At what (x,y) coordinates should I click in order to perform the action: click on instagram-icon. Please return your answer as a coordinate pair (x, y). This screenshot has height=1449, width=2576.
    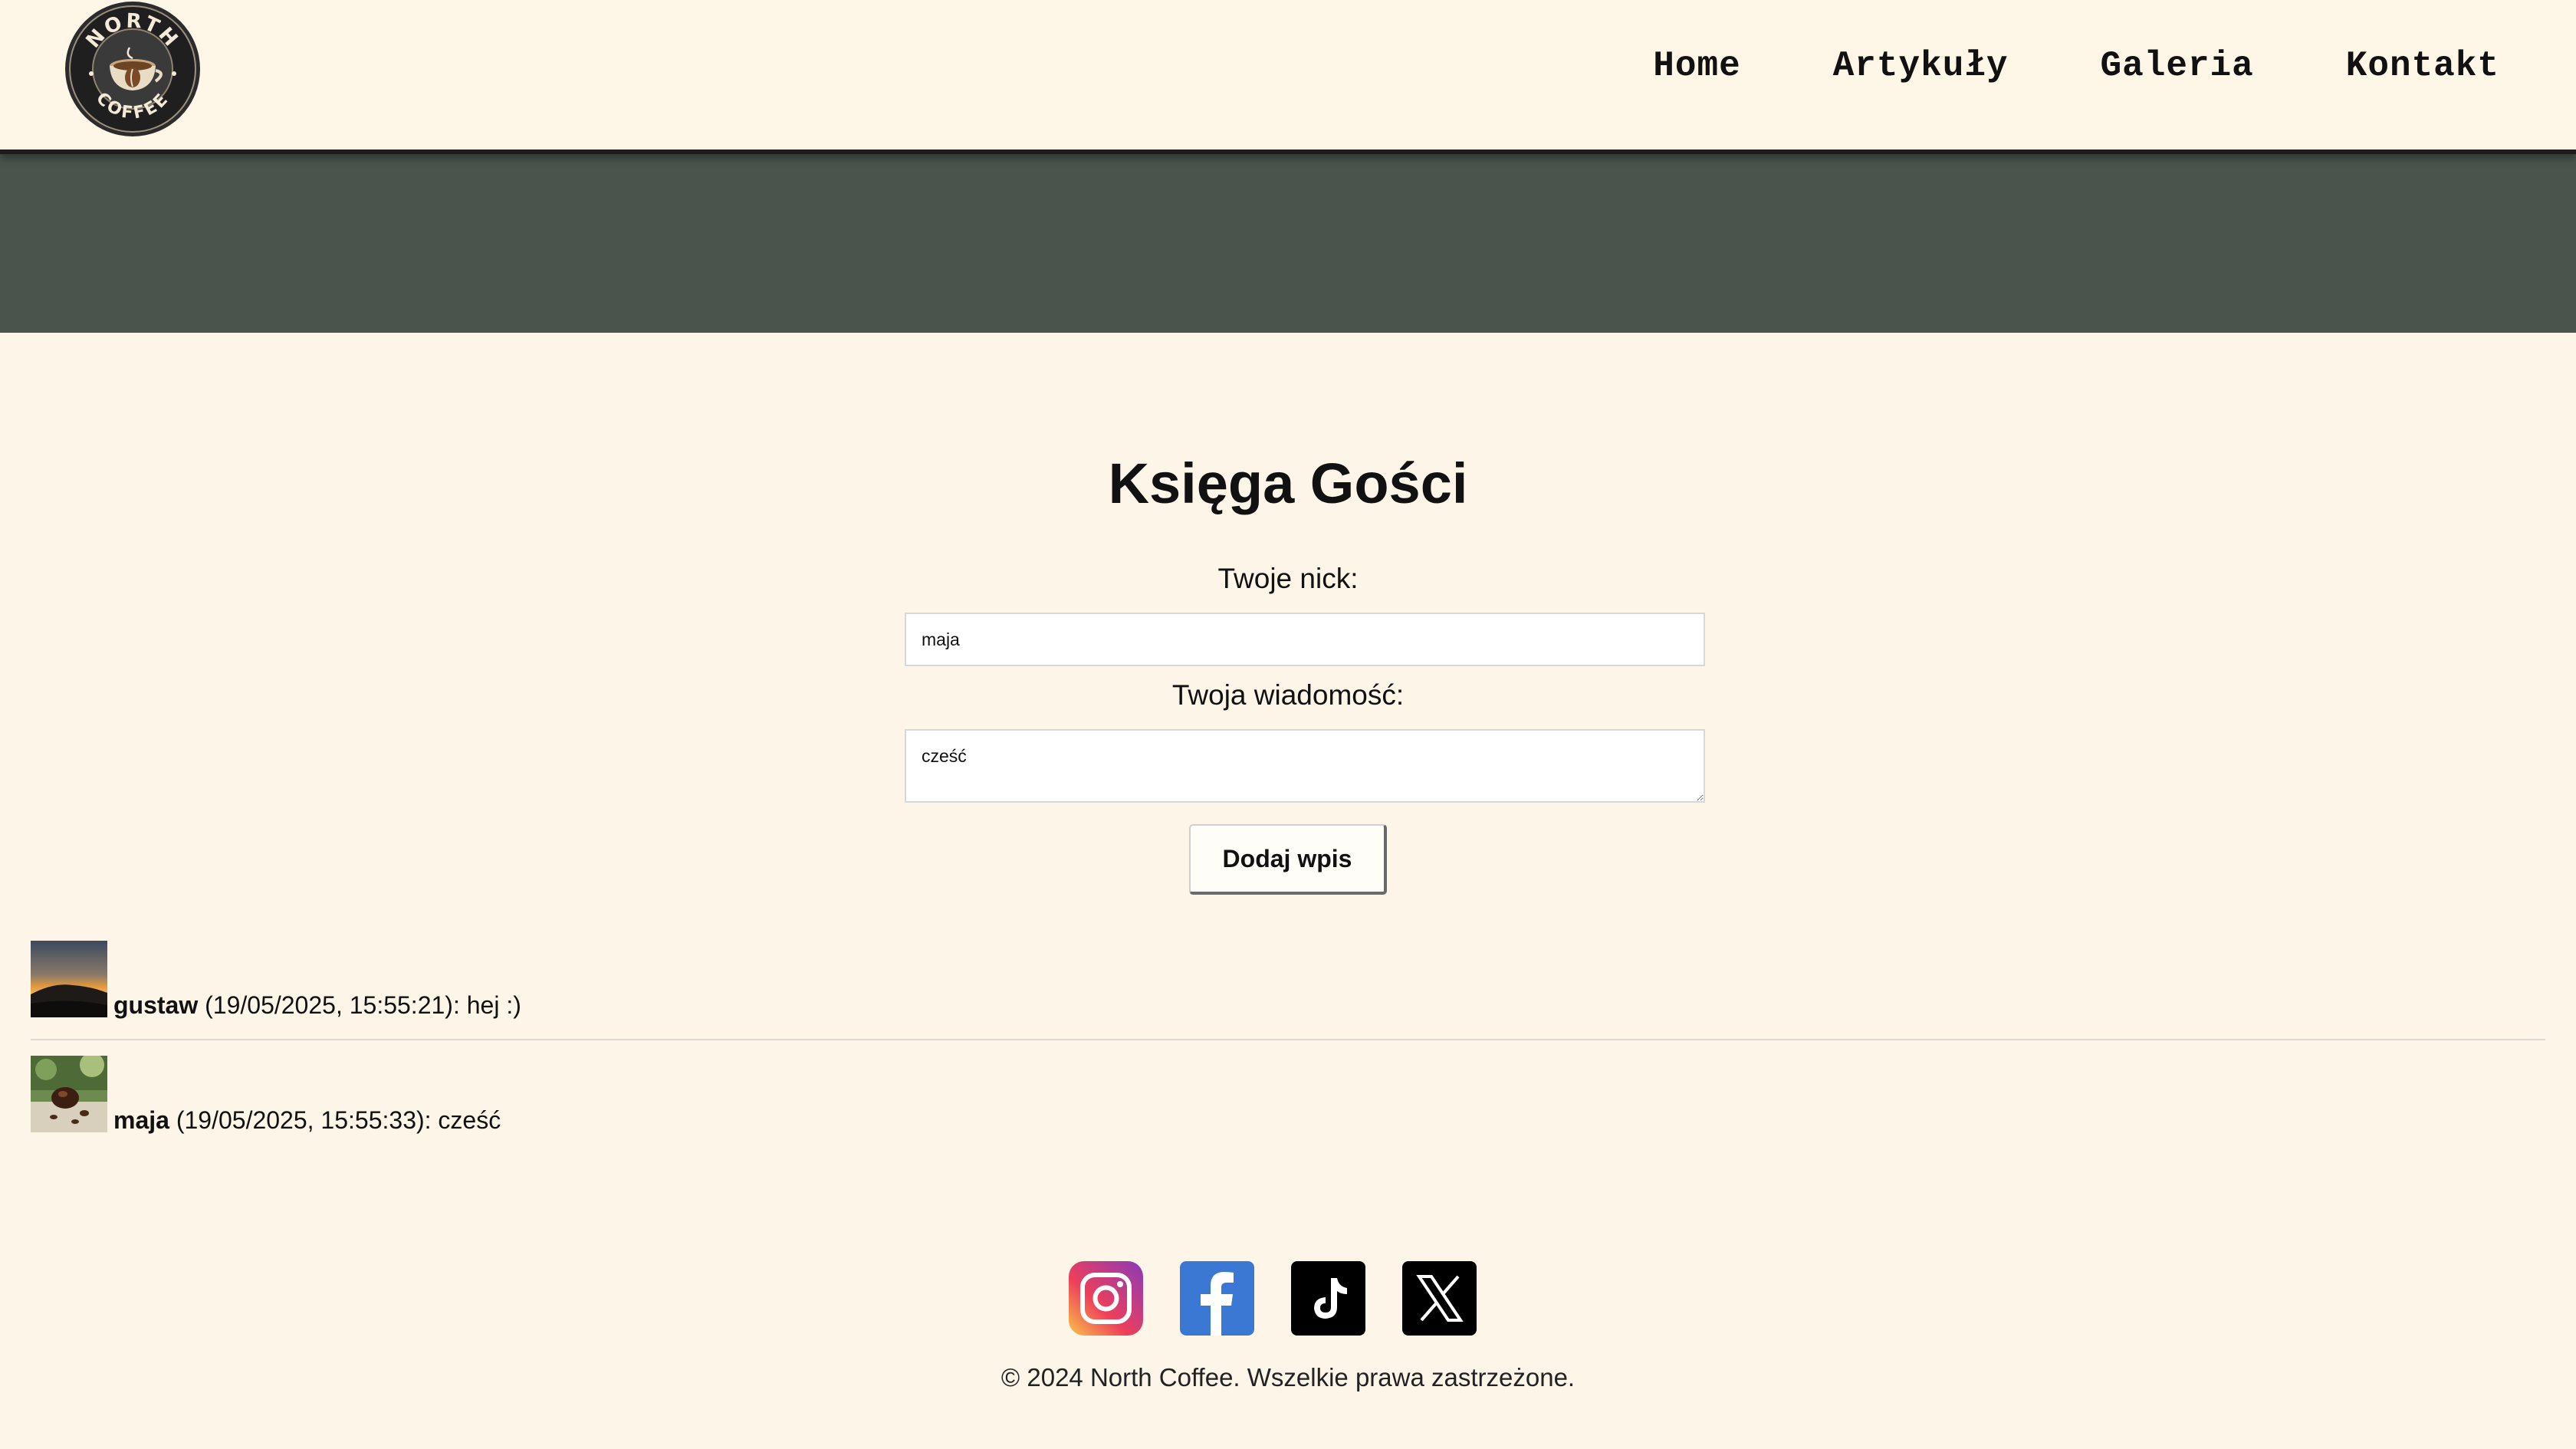
    Looking at the image, I should click on (1106, 1298).